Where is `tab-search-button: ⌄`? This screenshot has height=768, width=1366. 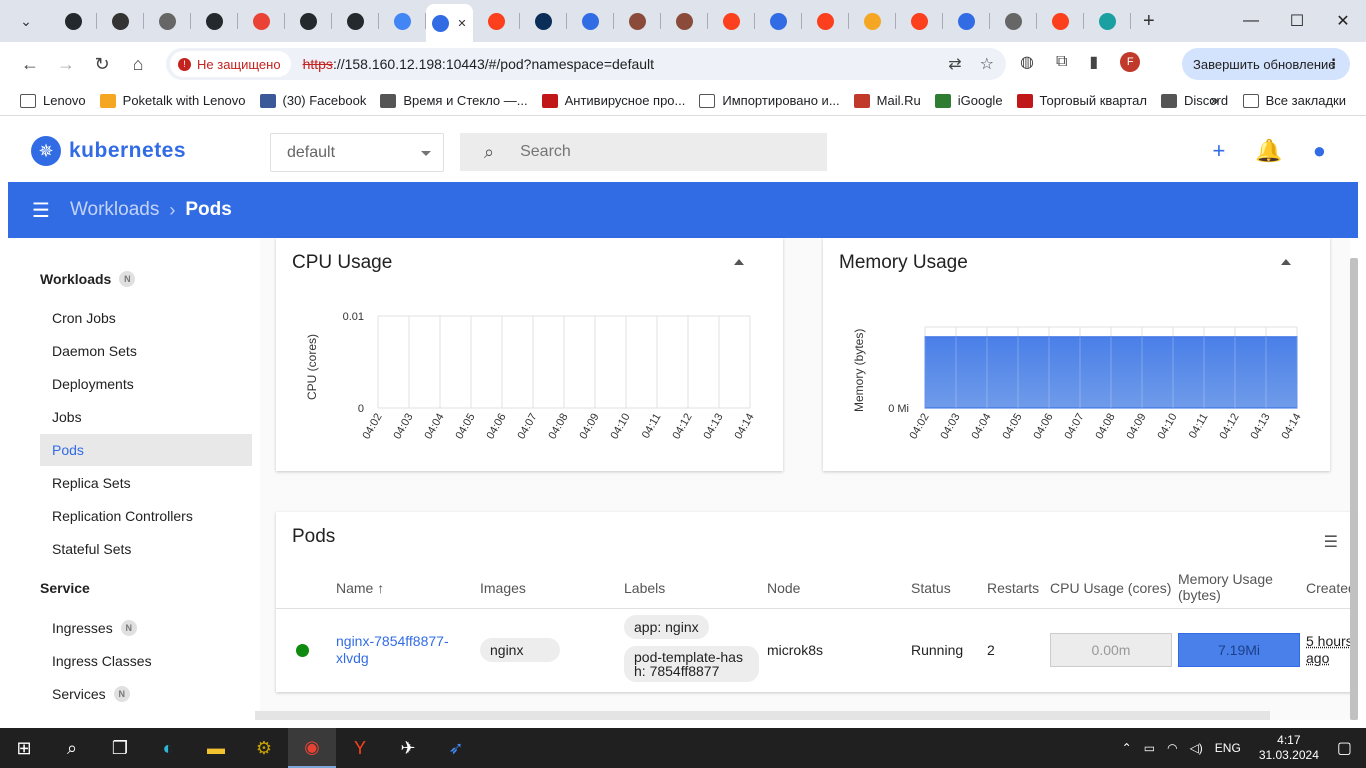
tab-search-button: ⌄ is located at coordinates (26, 21).